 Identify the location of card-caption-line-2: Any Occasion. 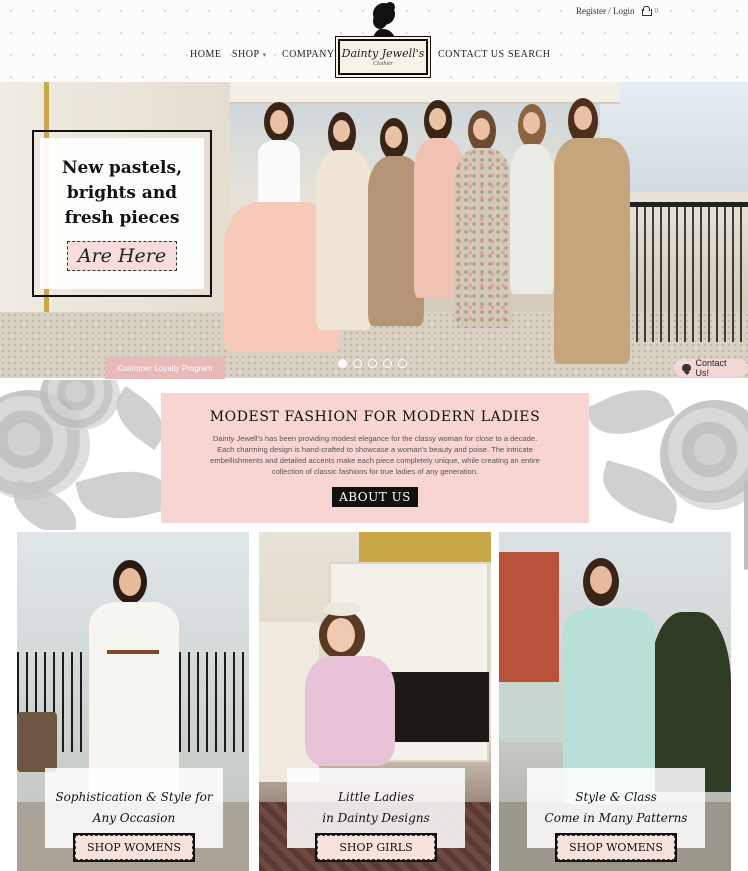
(134, 818).